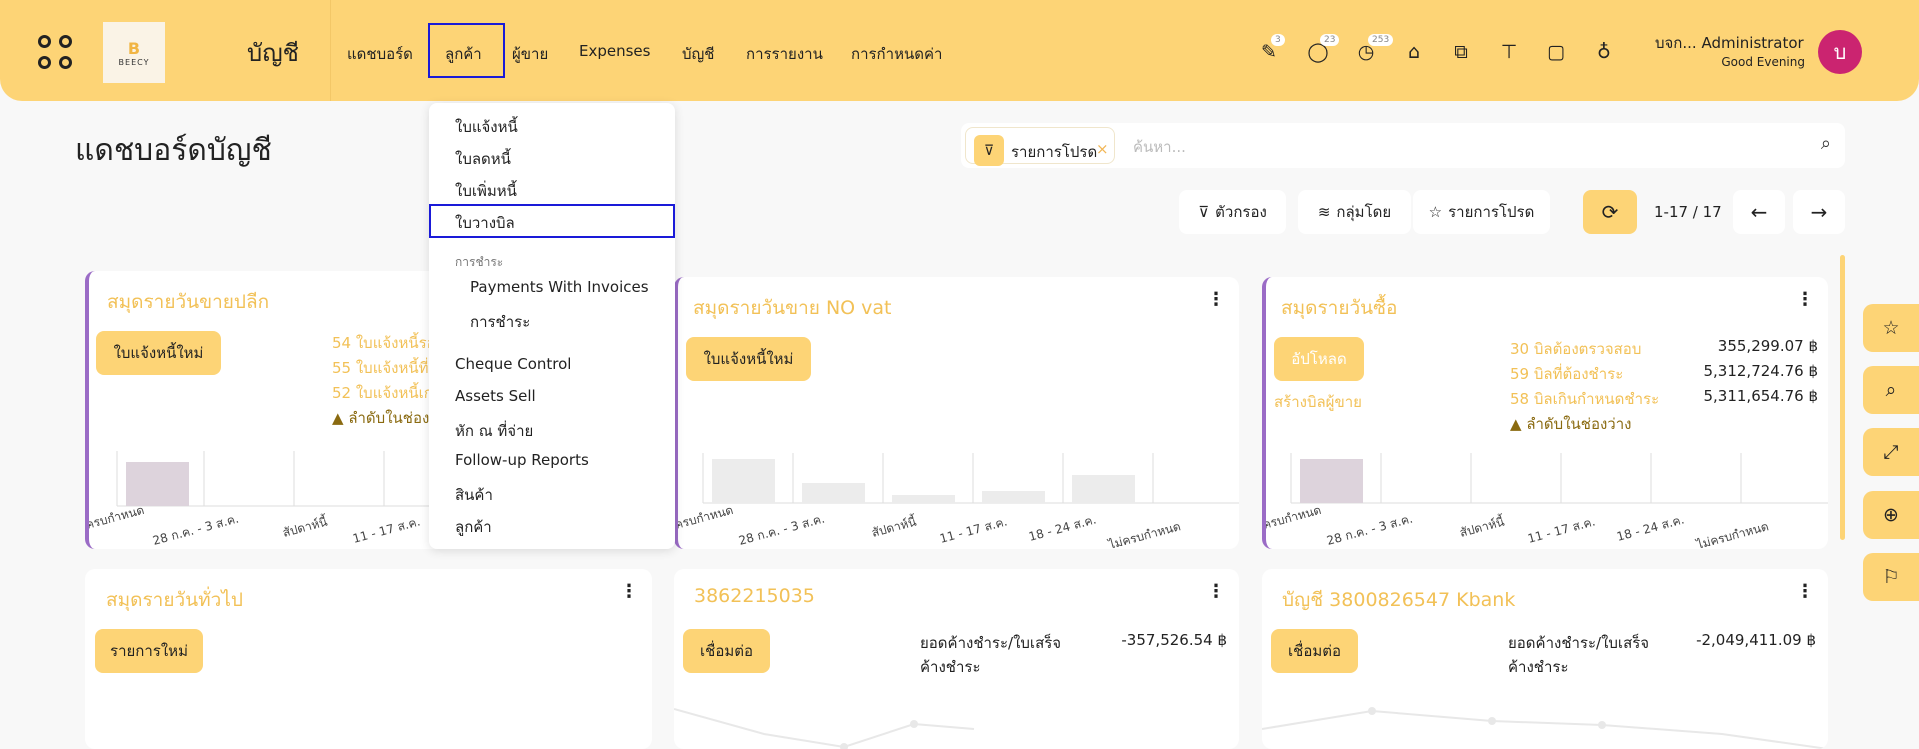 The height and width of the screenshot is (749, 1919). What do you see at coordinates (1435, 212) in the screenshot?
I see `star-icon: ☆` at bounding box center [1435, 212].